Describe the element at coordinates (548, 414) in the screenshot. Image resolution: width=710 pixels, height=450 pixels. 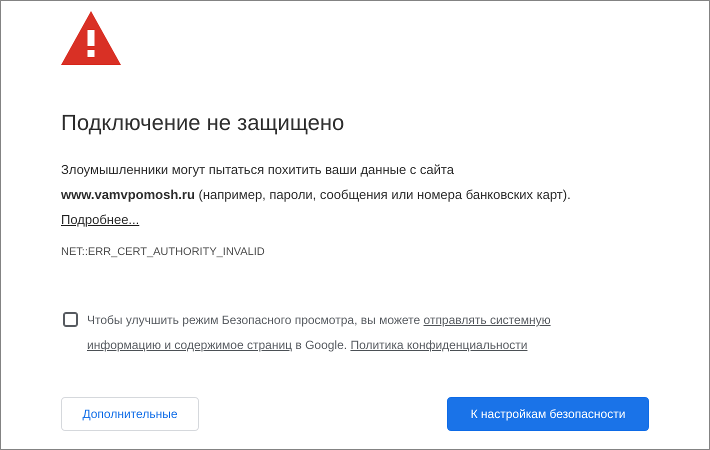
I see `security-settings-button: К настройкам безопасности` at that location.